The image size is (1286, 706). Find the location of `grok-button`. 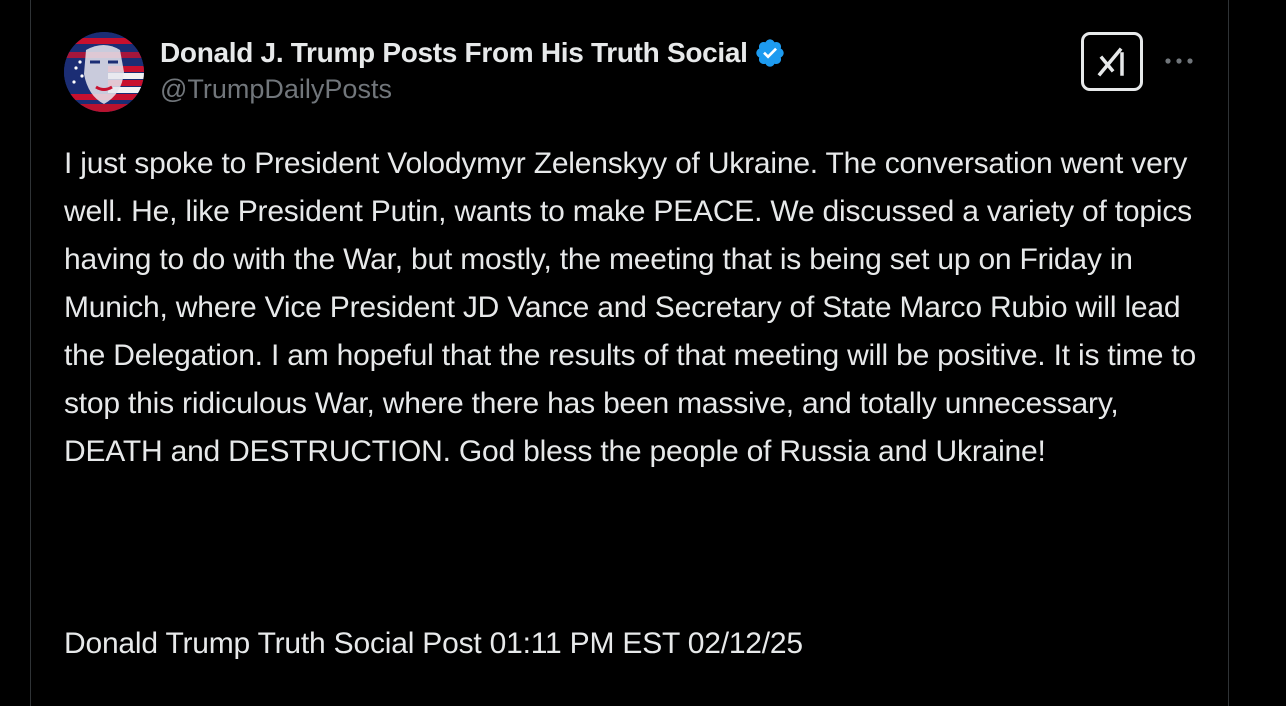

grok-button is located at coordinates (1112, 61).